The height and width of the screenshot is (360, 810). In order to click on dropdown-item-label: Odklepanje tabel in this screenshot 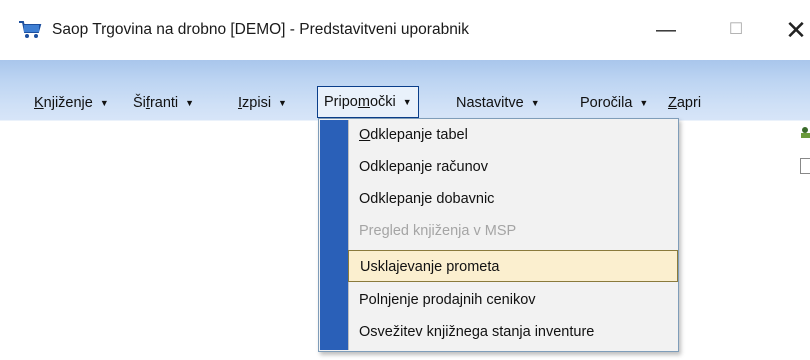, I will do `click(413, 135)`.